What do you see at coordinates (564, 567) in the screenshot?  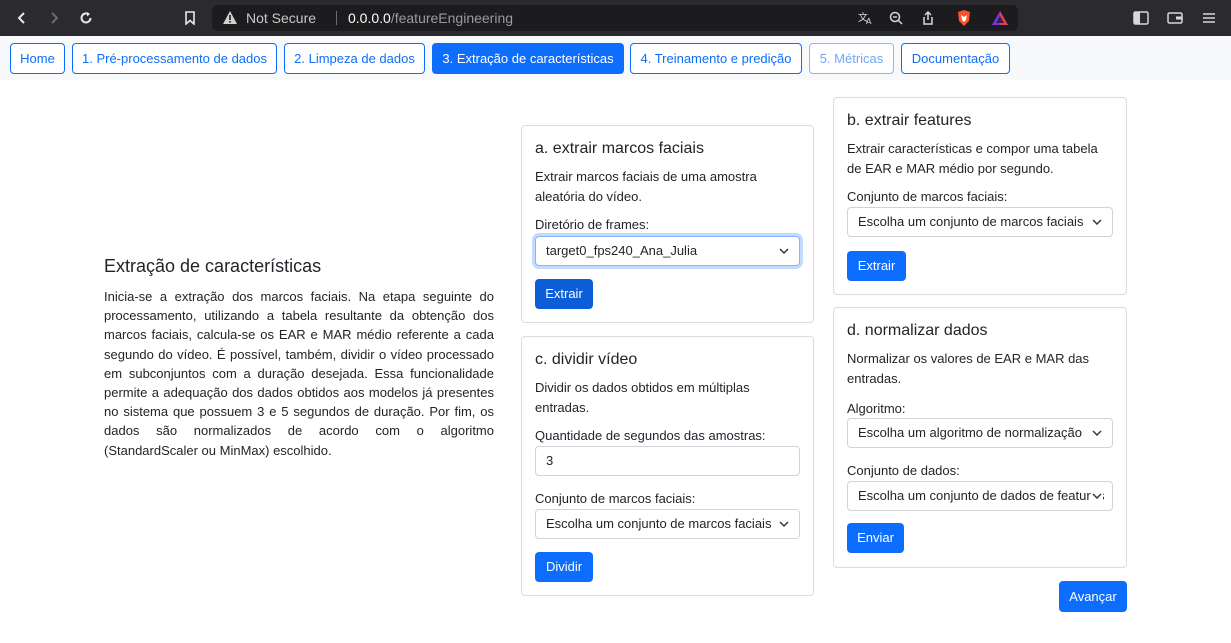 I see `split-button: Dividir` at bounding box center [564, 567].